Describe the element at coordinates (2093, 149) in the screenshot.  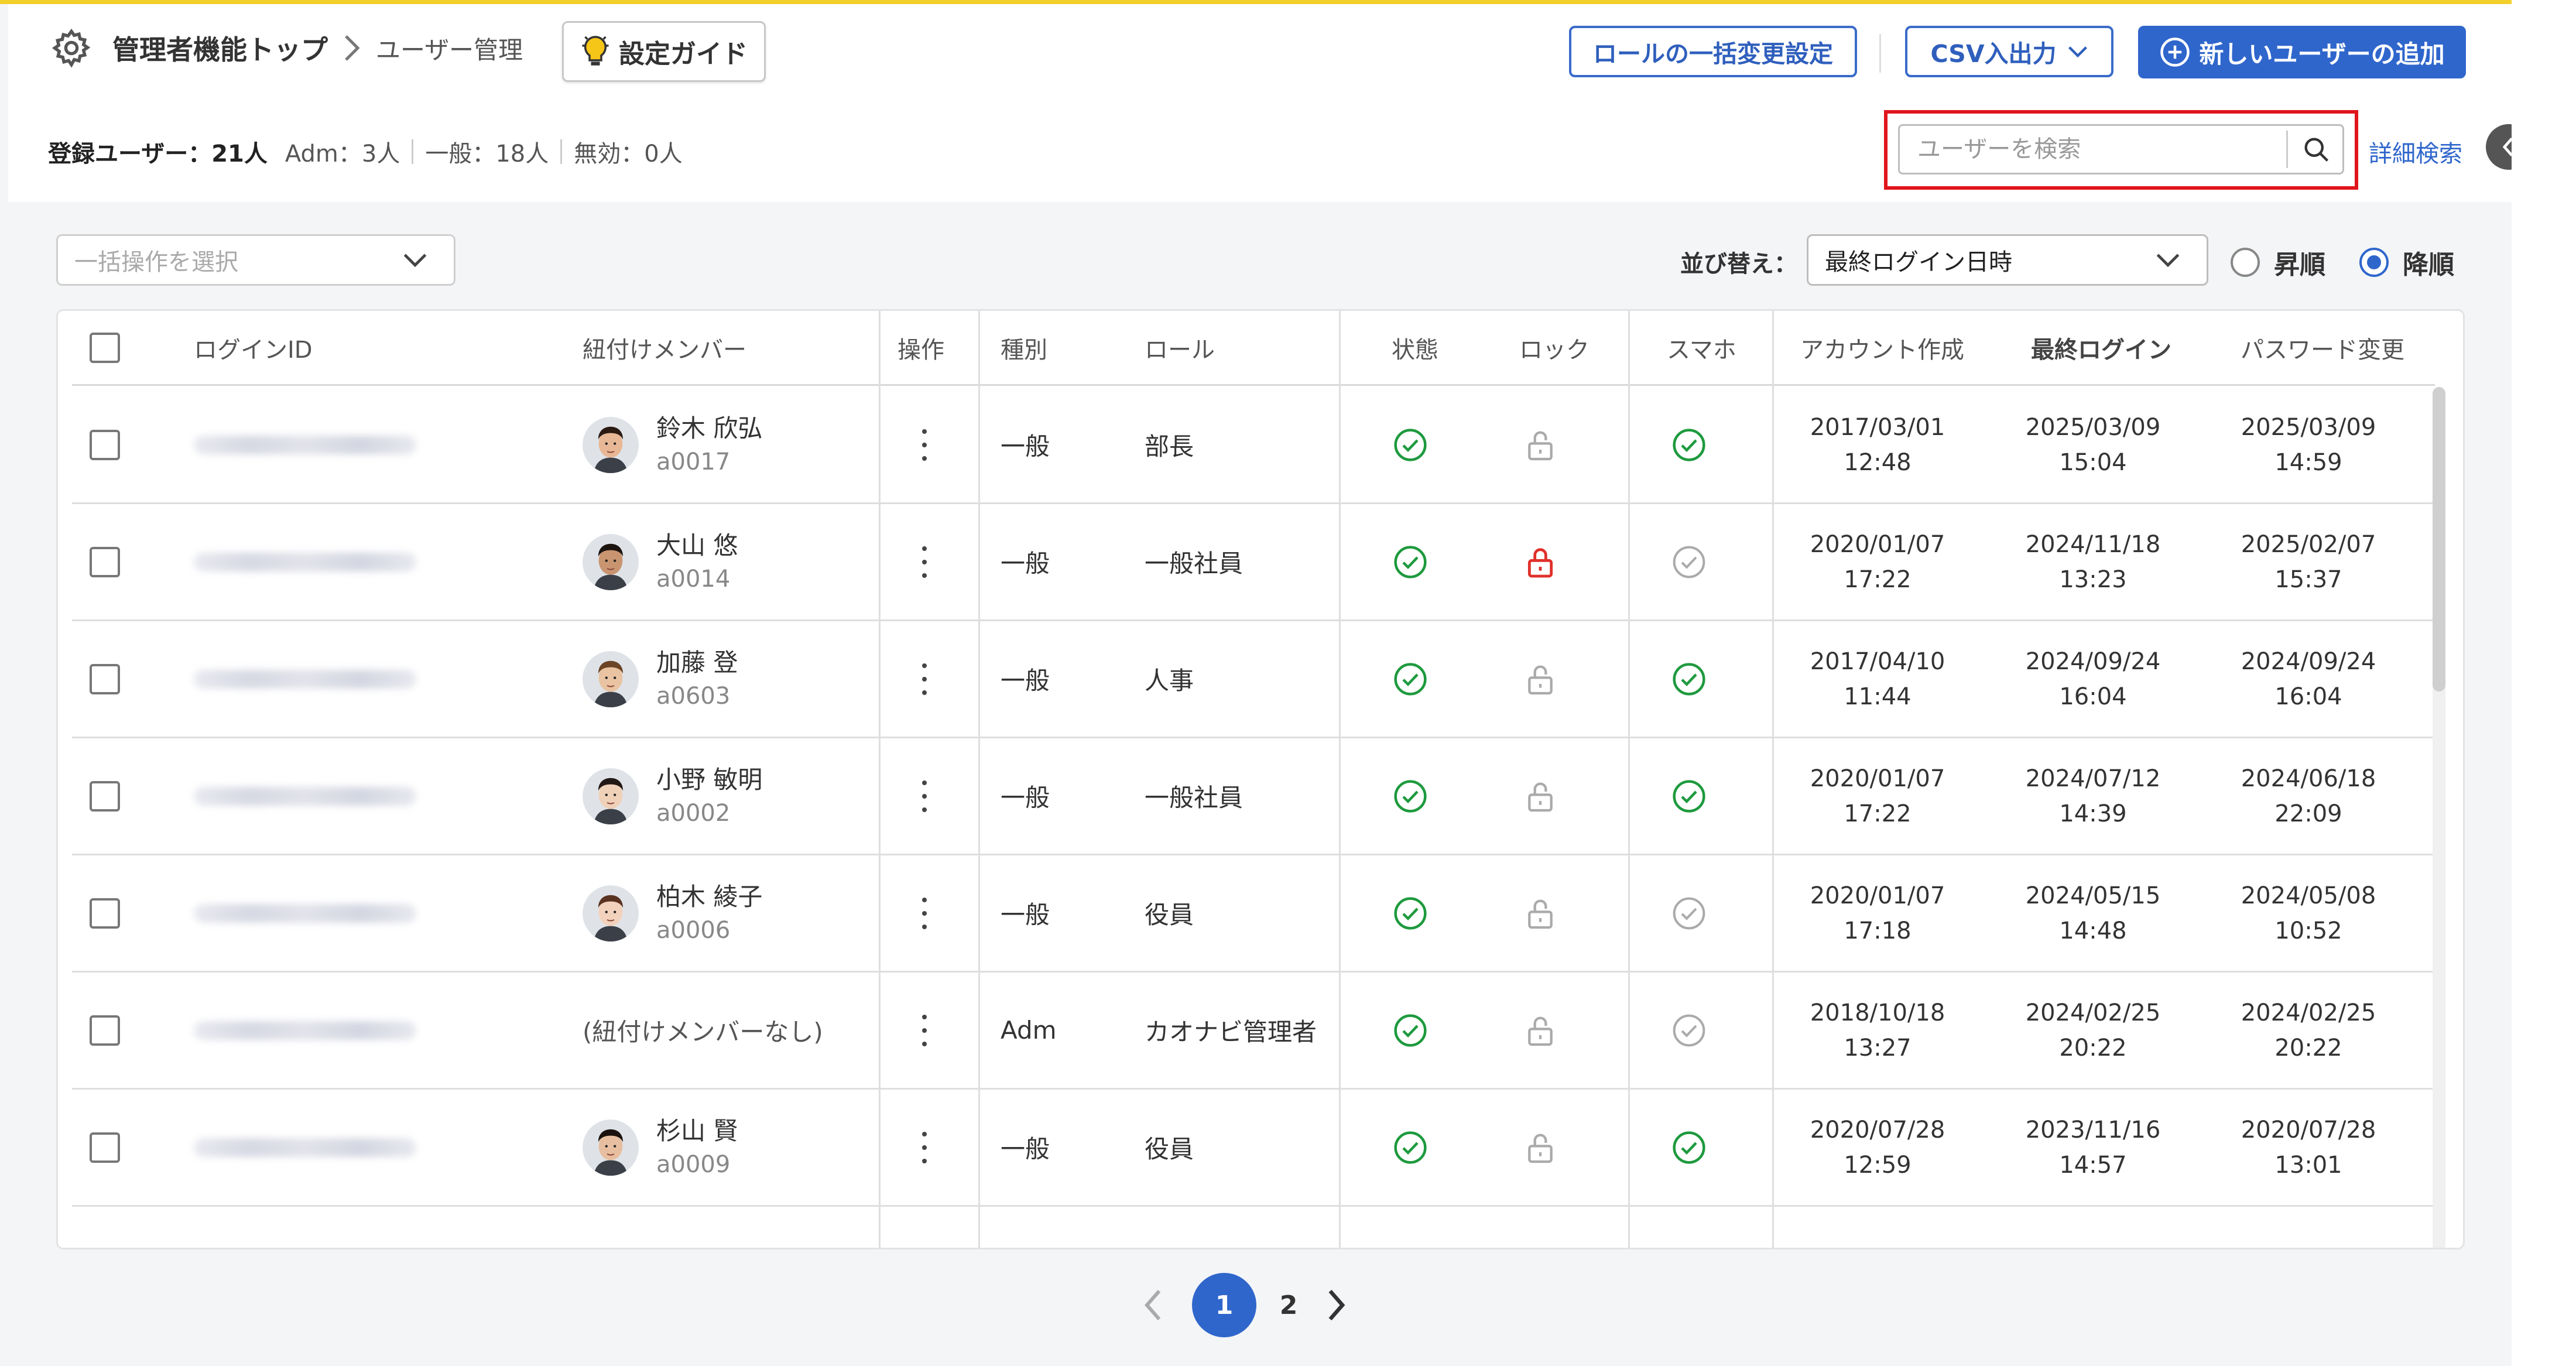
I see `user-search-input` at that location.